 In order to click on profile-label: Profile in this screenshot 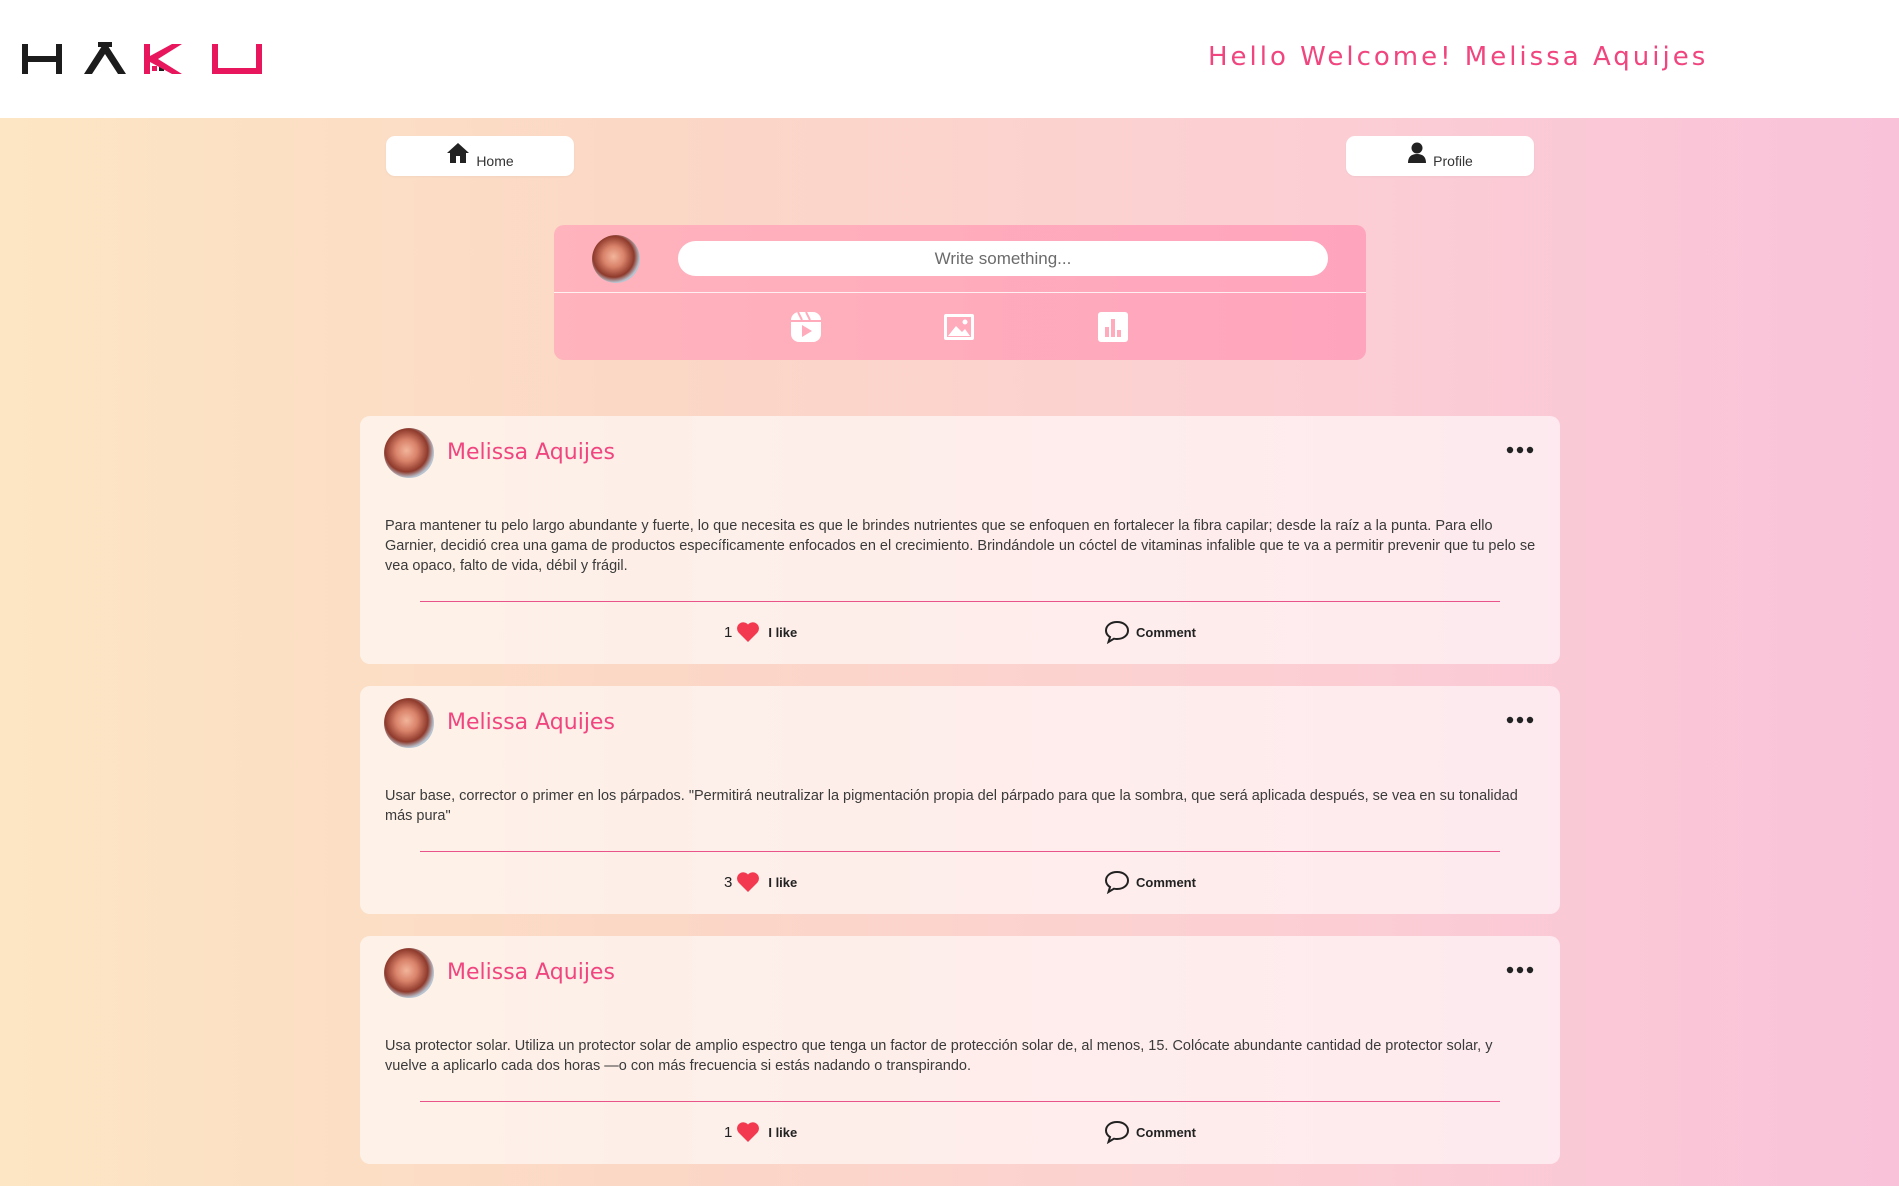, I will do `click(1453, 161)`.